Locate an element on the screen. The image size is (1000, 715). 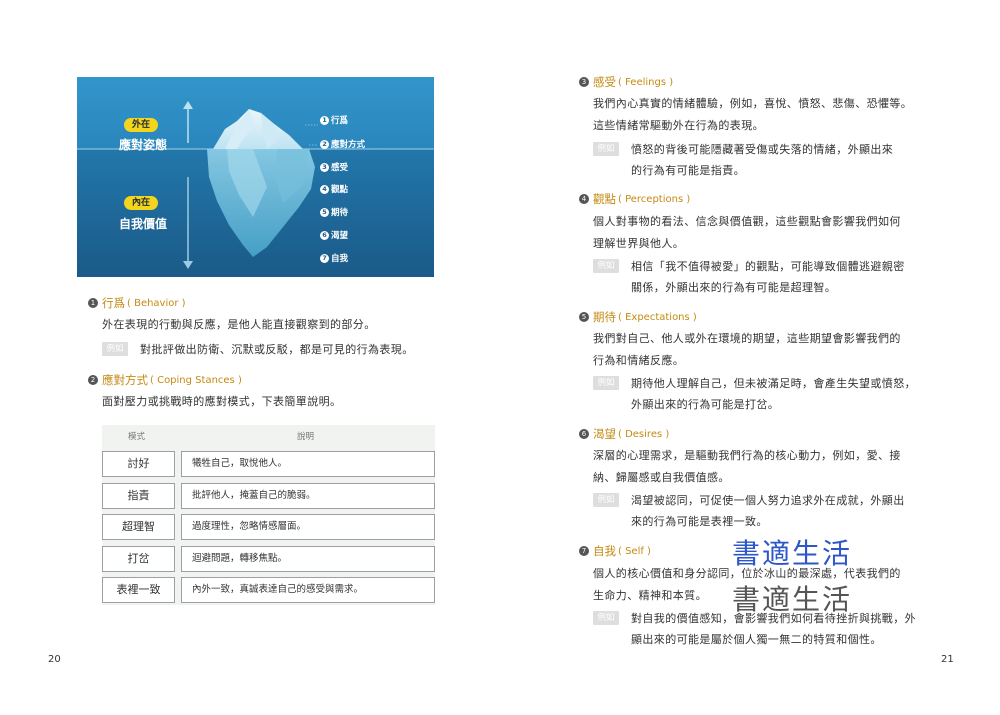
watermark-blue: 書適生活 is located at coordinates (792, 553).